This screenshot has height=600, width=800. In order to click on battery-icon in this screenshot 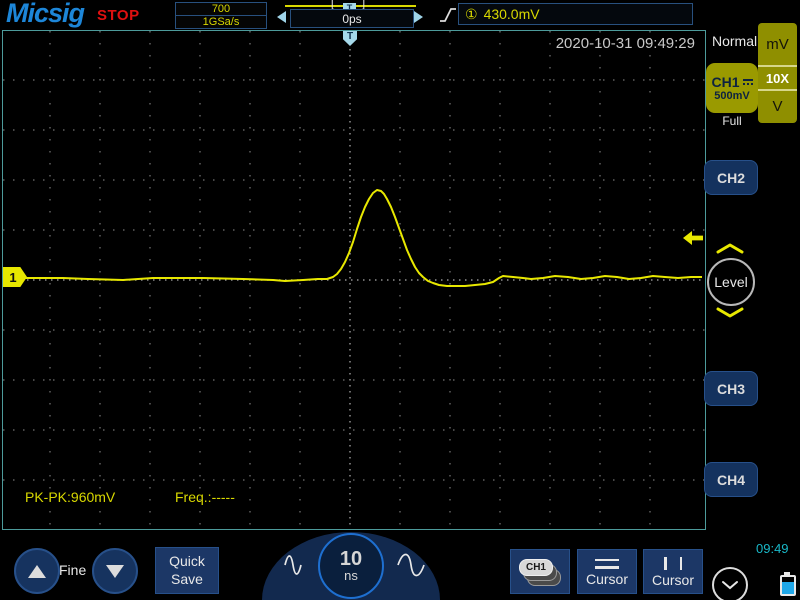, I will do `click(788, 584)`.